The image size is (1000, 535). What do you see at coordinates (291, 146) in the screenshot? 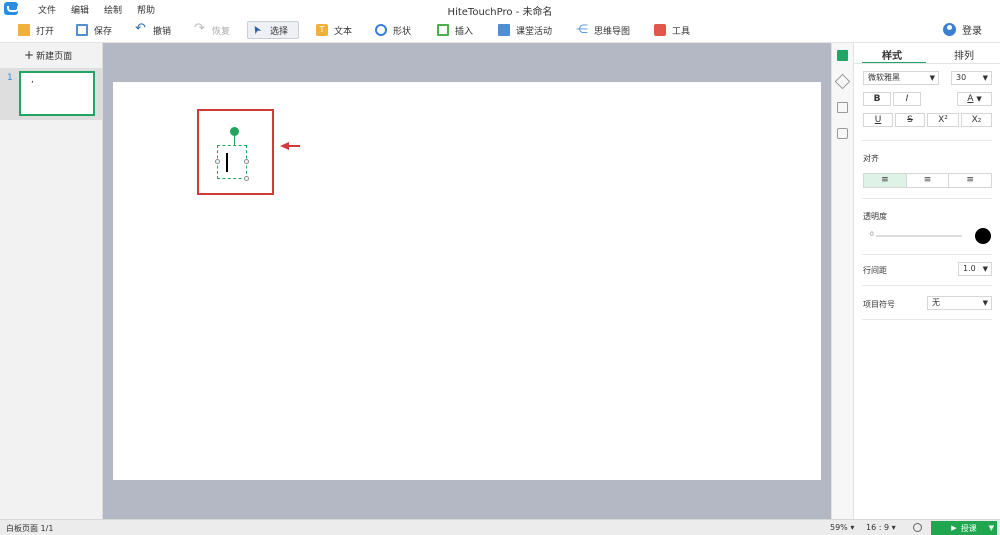
I see `annotation-arrow` at bounding box center [291, 146].